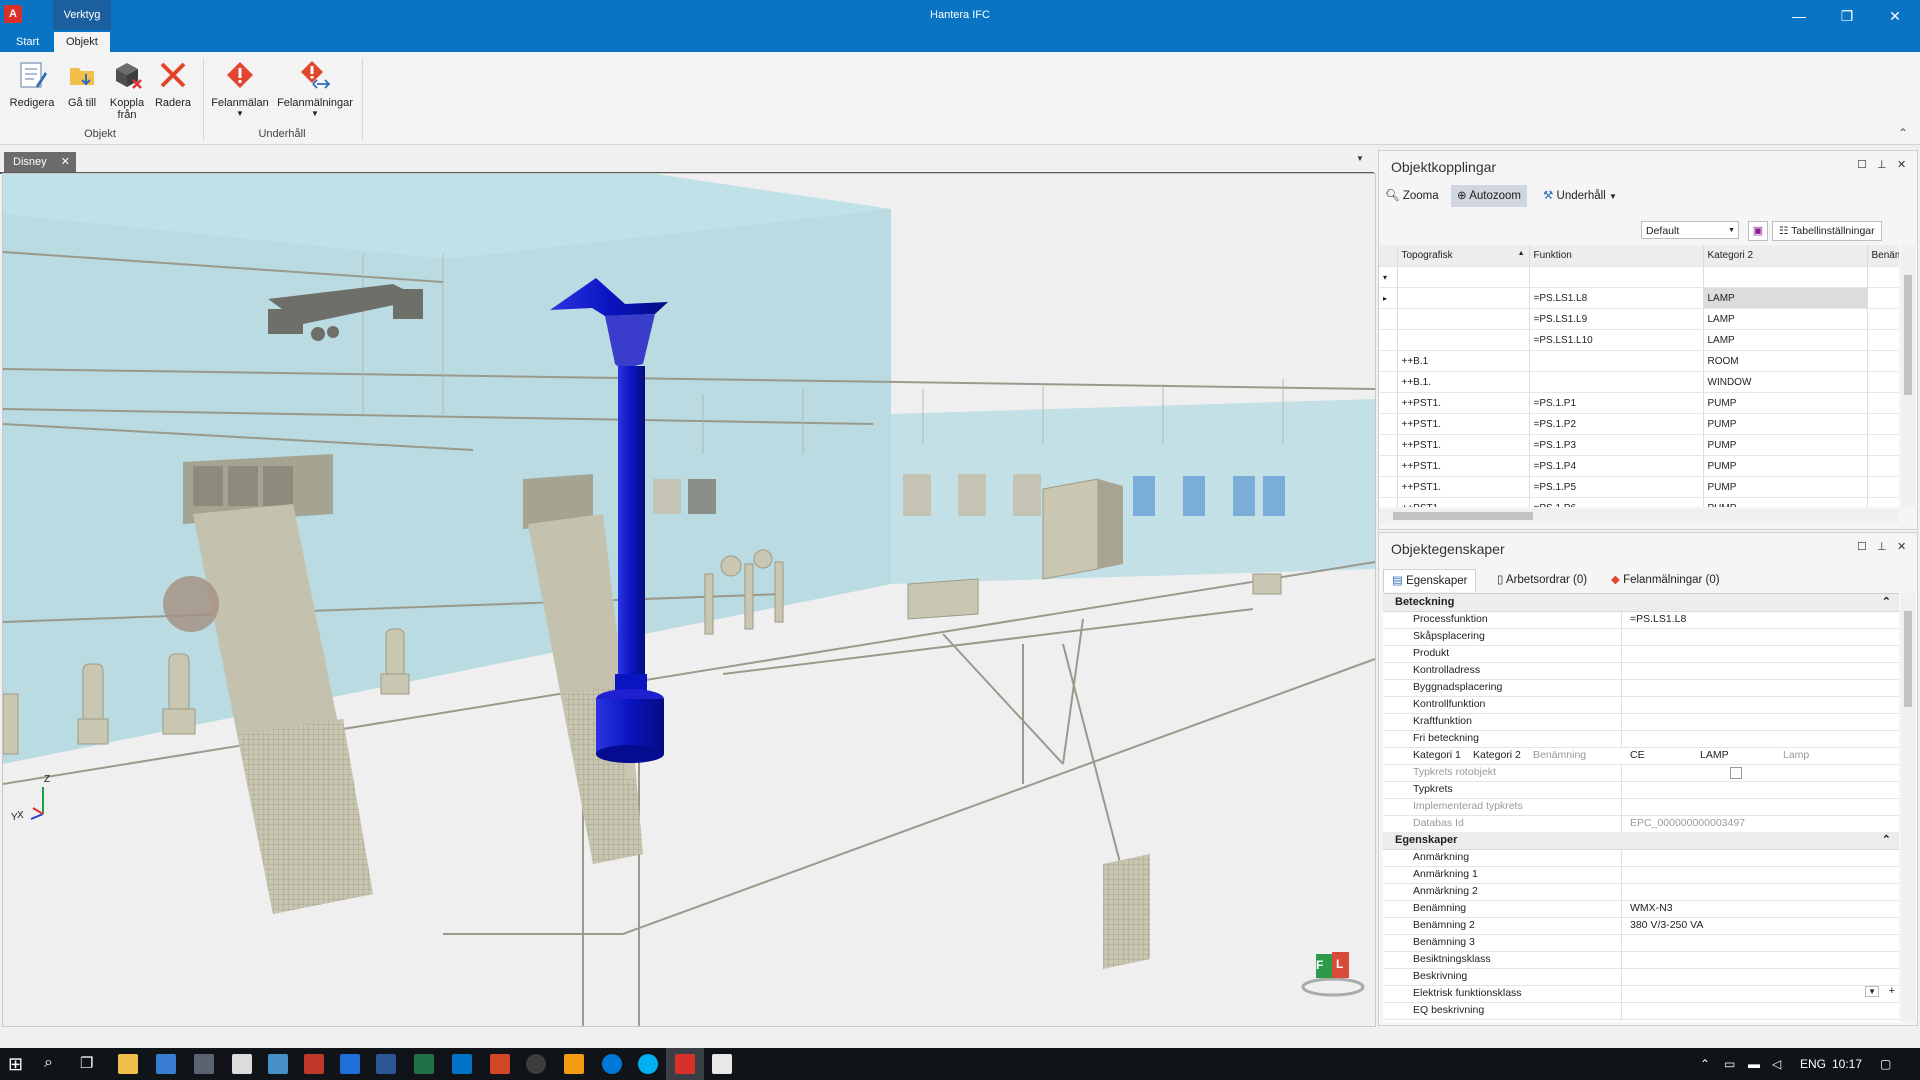  I want to click on property-row: Benämning 3, so click(1641, 943).